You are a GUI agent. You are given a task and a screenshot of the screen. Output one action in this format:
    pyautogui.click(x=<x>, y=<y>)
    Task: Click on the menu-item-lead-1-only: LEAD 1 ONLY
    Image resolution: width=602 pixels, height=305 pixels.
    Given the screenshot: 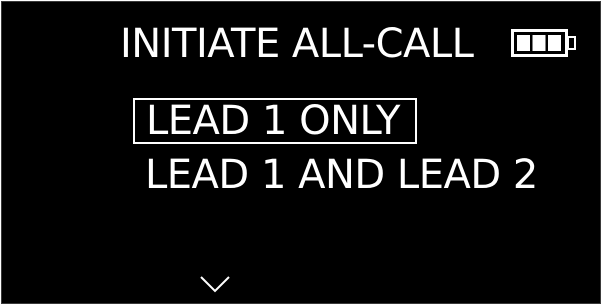 What is the action you would take?
    pyautogui.click(x=275, y=121)
    